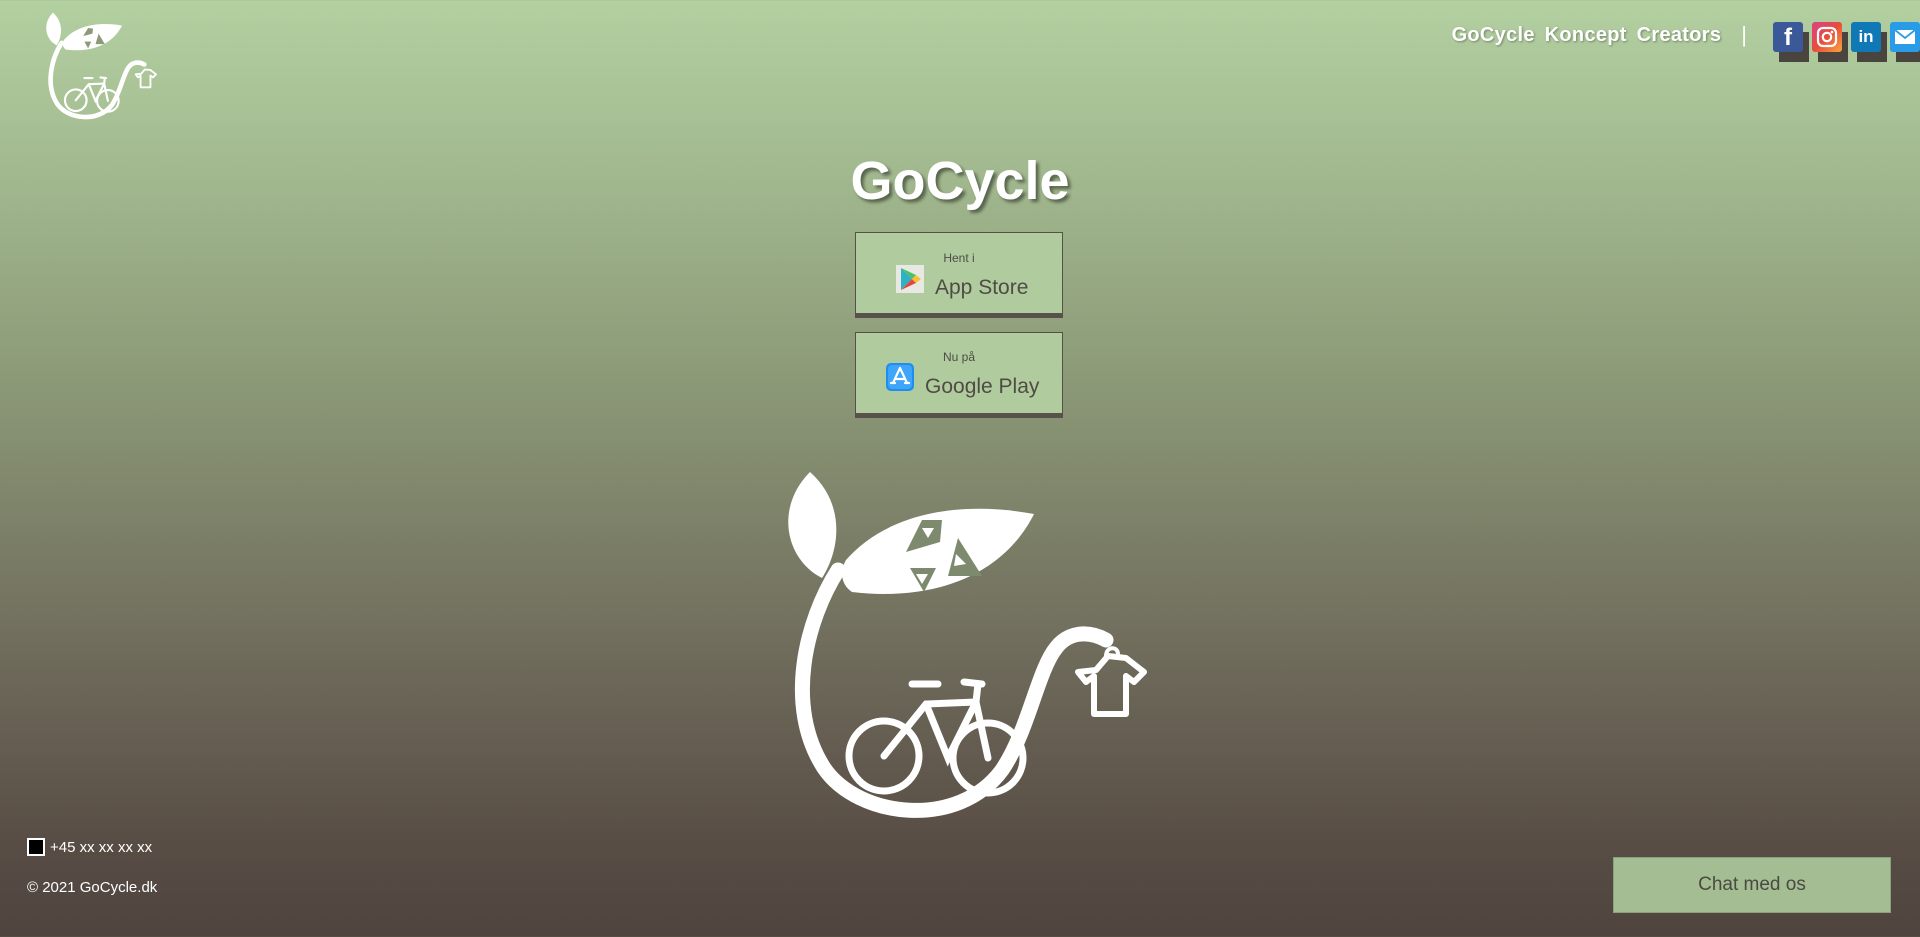  Describe the element at coordinates (1791, 42) in the screenshot. I see `facebook-icon: f` at that location.